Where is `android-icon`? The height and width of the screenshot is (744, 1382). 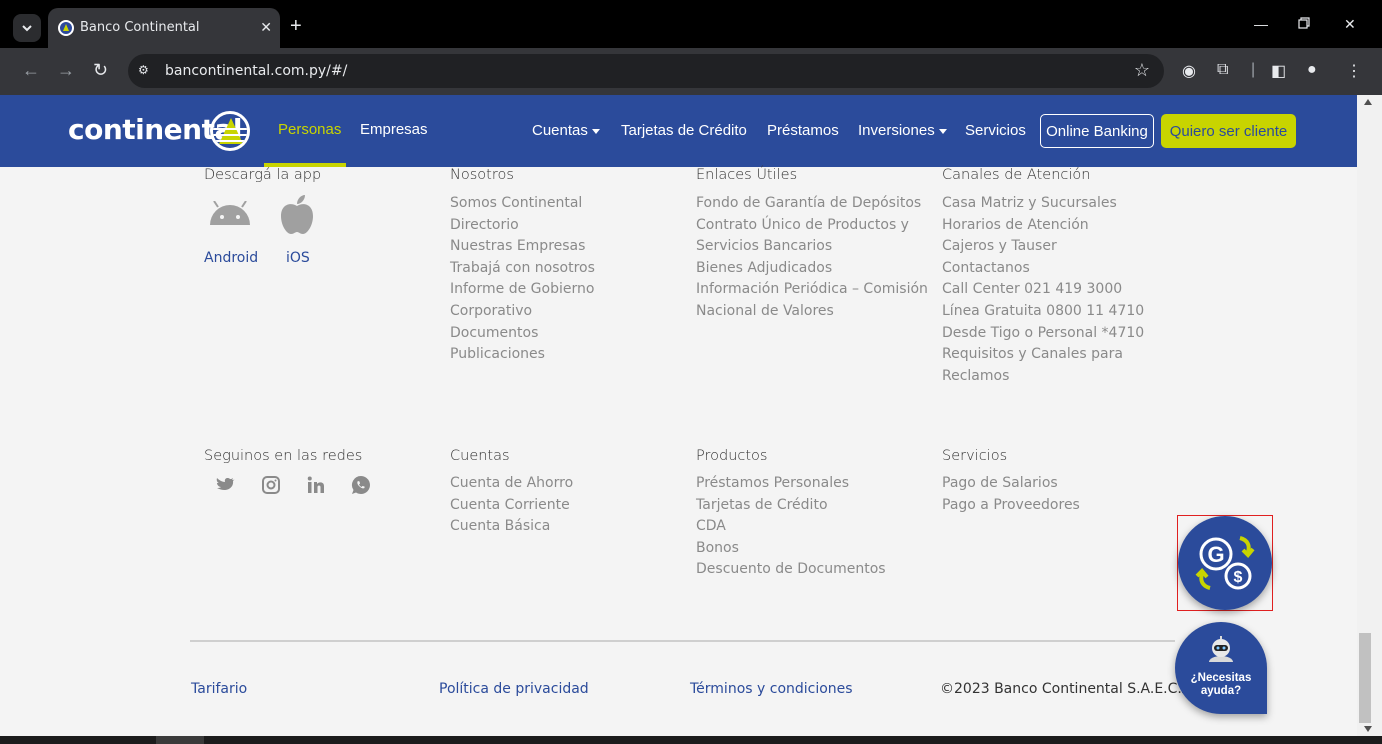 android-icon is located at coordinates (230, 214).